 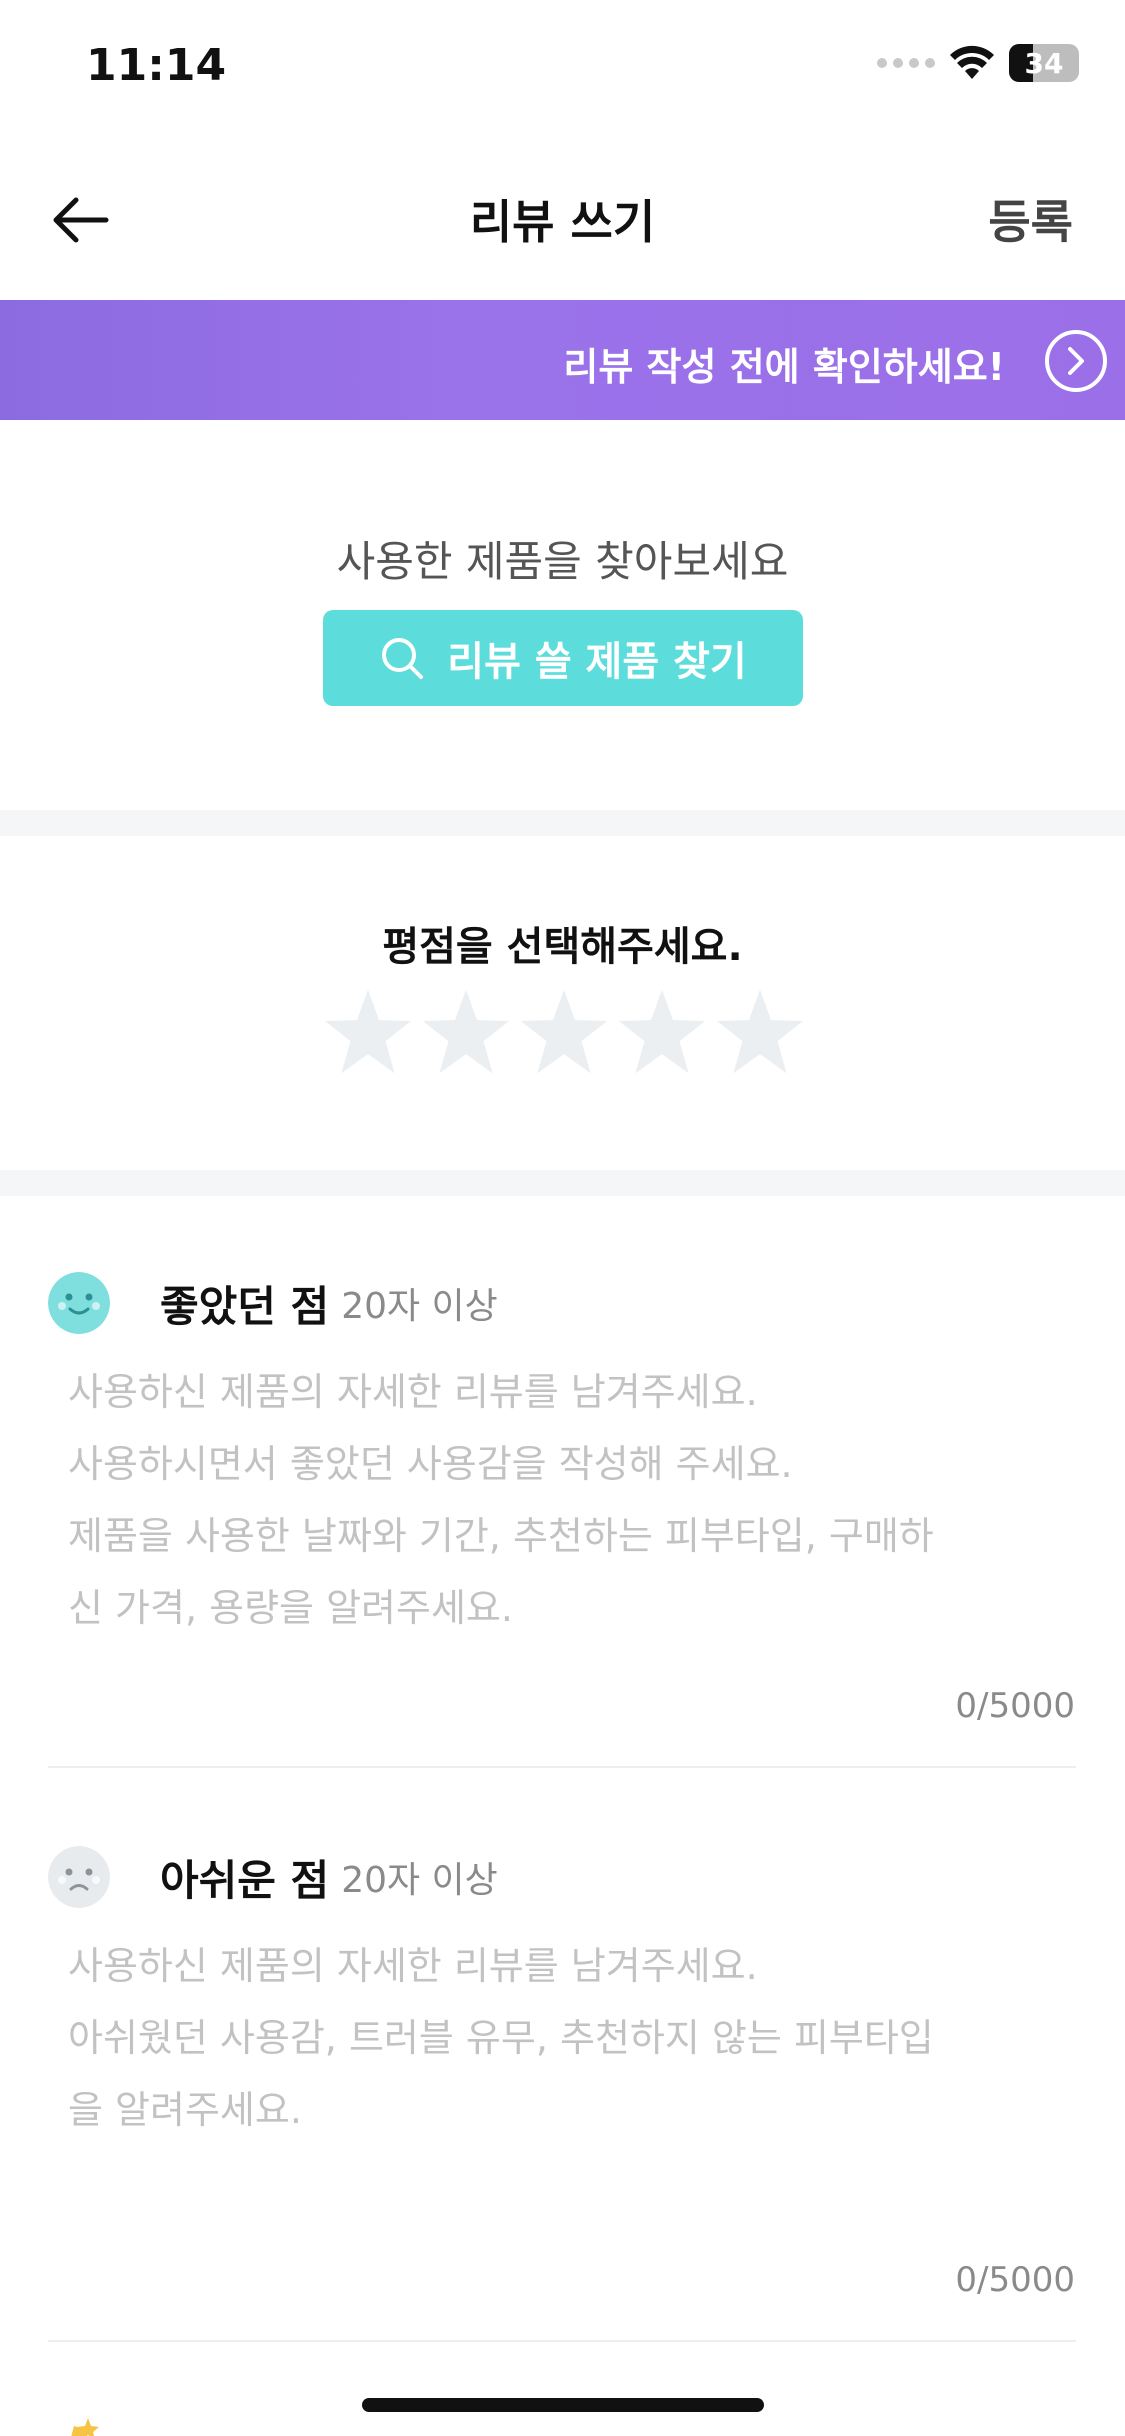 I want to click on good-points-min-length: 20자 이상, so click(x=419, y=1306).